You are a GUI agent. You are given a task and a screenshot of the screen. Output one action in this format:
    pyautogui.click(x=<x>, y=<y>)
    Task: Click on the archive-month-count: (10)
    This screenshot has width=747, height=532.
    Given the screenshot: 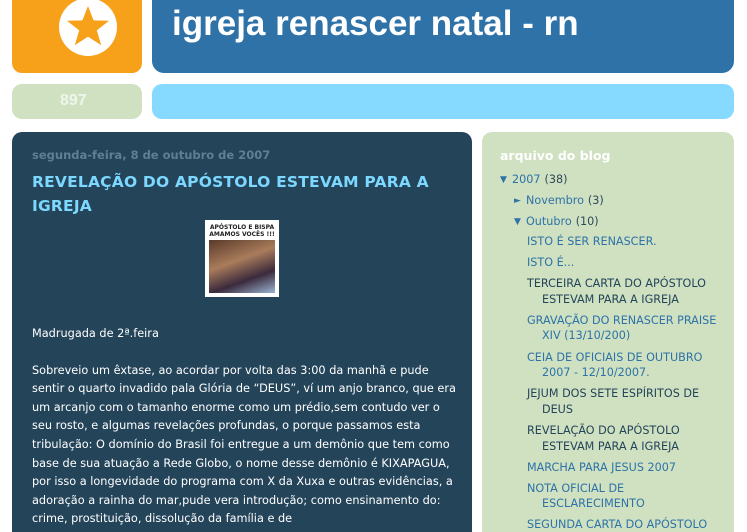 What is the action you would take?
    pyautogui.click(x=587, y=221)
    